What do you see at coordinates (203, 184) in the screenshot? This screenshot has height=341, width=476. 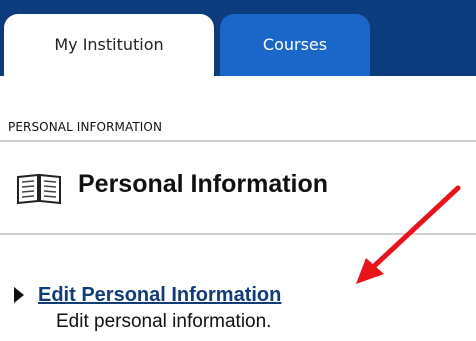 I see `page-title: Personal Information` at bounding box center [203, 184].